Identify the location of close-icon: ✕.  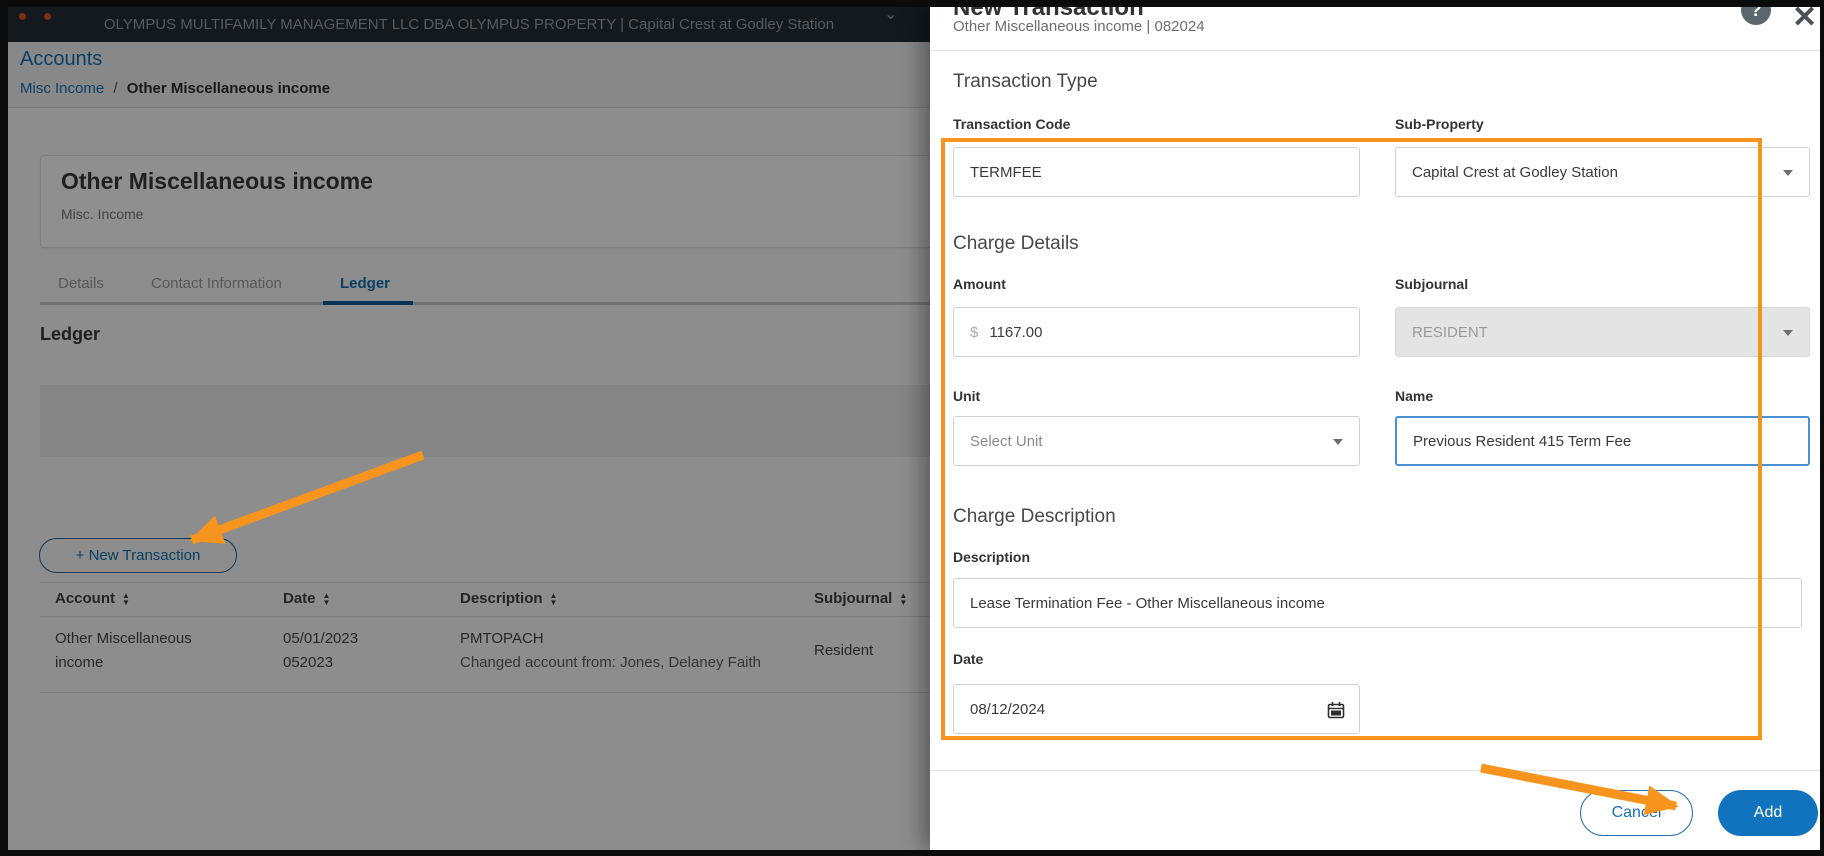
(1804, 21).